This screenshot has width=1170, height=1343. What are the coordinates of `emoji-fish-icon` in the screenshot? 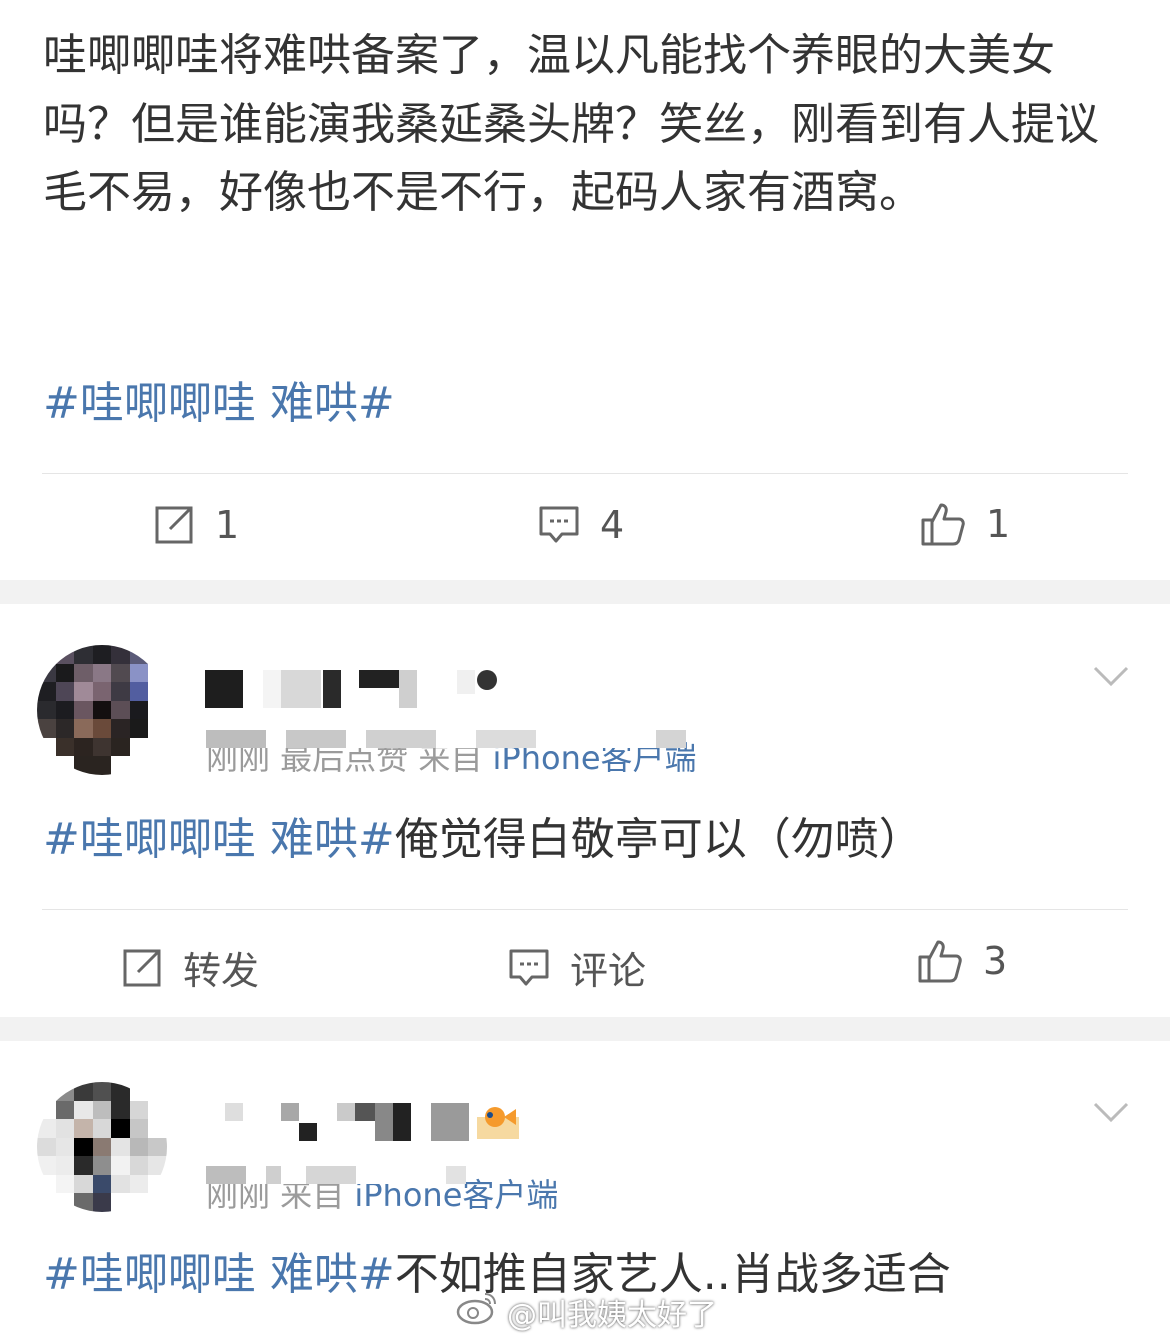 It's located at (498, 1121).